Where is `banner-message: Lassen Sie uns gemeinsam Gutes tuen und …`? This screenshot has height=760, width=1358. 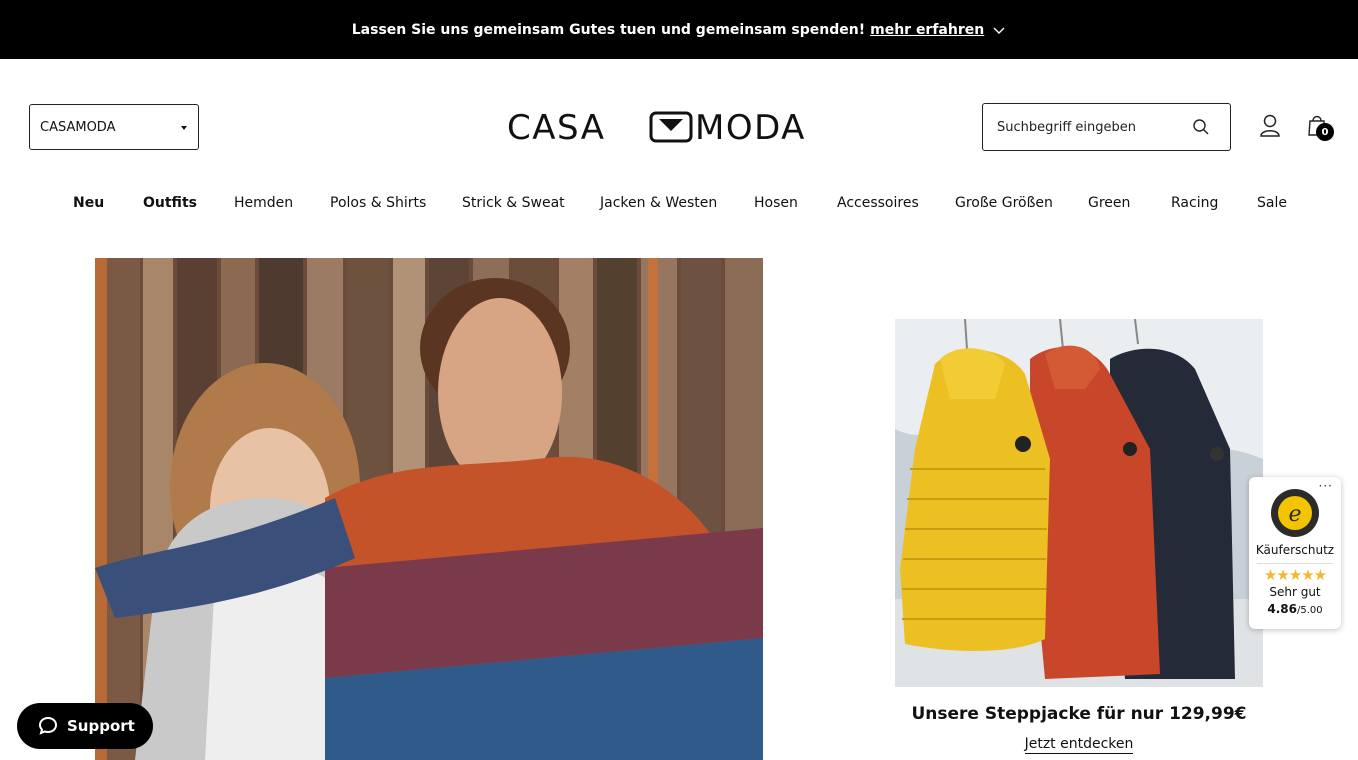
banner-message: Lassen Sie uns gemeinsam Gutes tuen und … is located at coordinates (608, 29).